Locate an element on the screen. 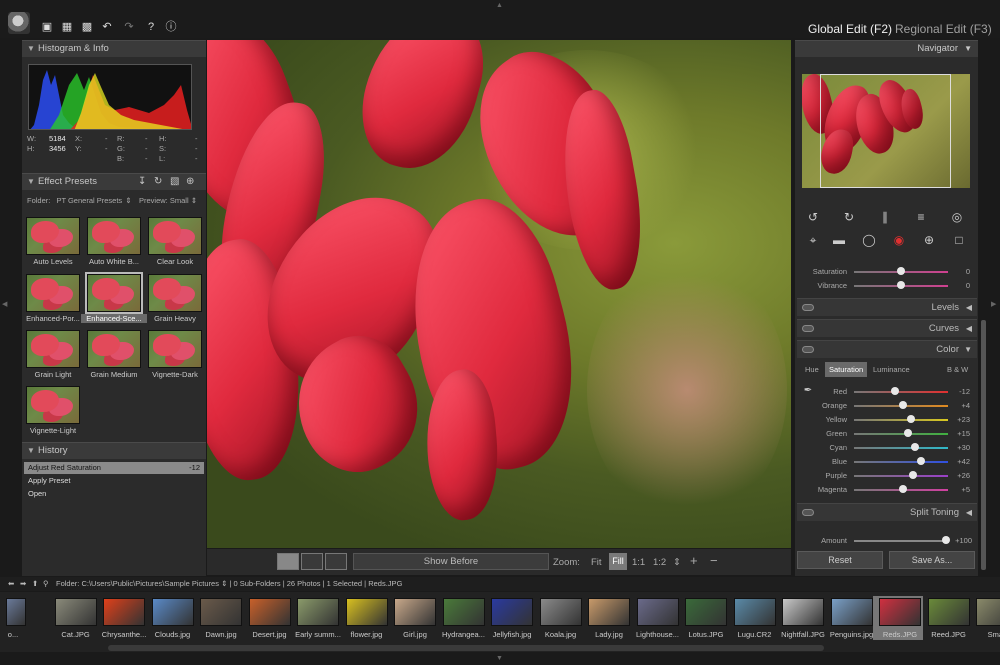  zoom-fill-button: Fill is located at coordinates (618, 561).